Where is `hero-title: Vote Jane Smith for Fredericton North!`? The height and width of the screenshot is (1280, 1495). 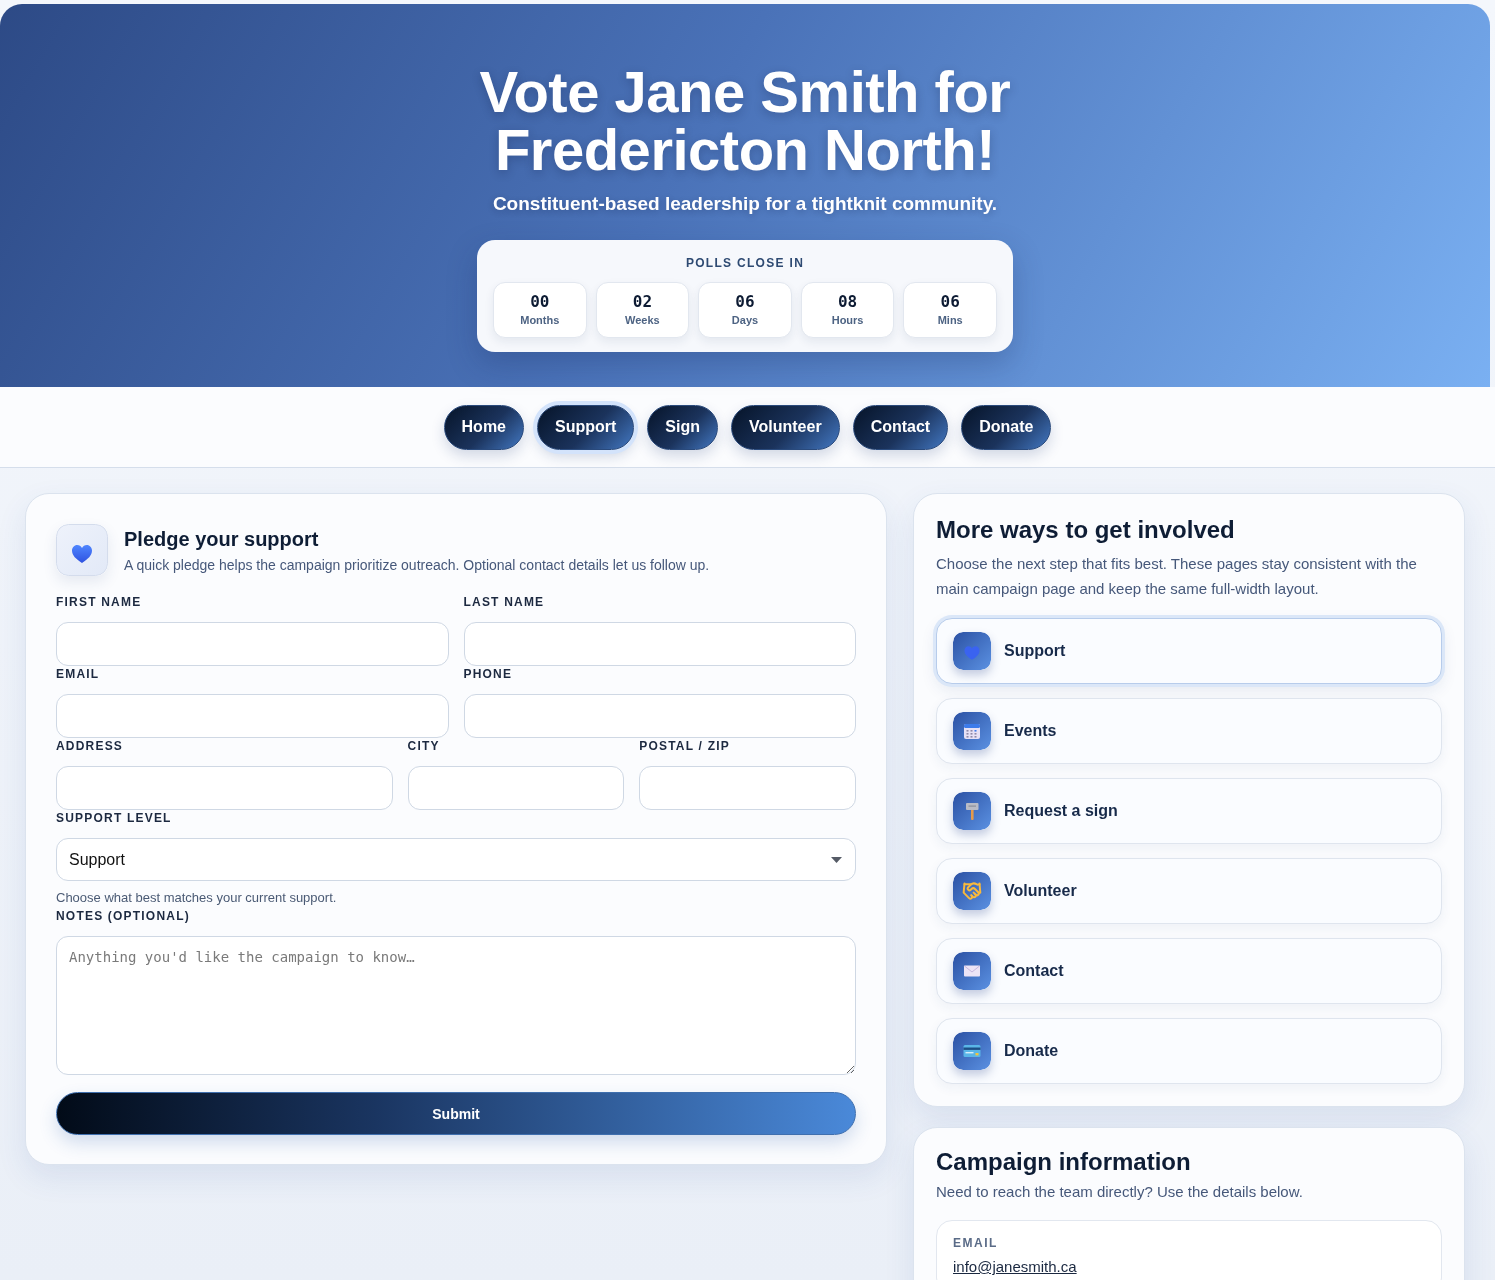 hero-title: Vote Jane Smith for Fredericton North! is located at coordinates (745, 121).